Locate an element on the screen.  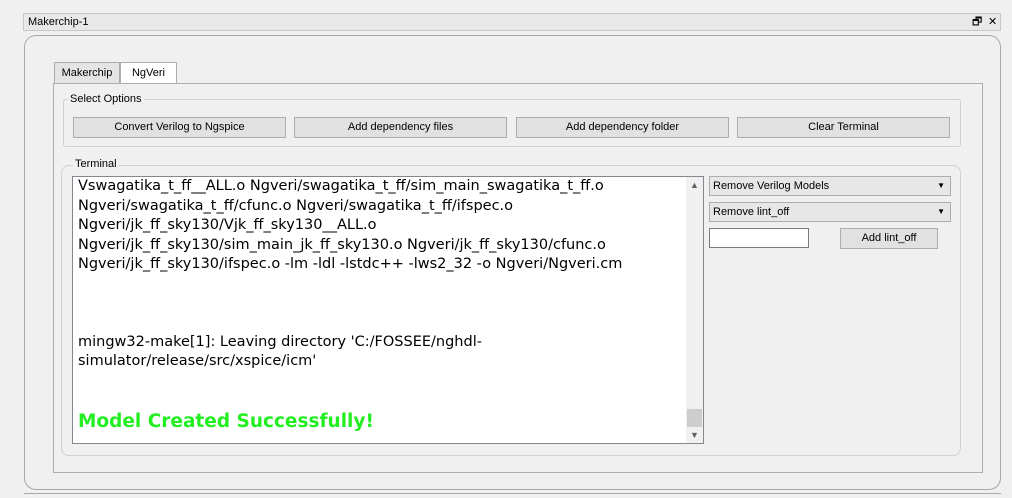
tab-ngveri: NgVeri is located at coordinates (148, 73).